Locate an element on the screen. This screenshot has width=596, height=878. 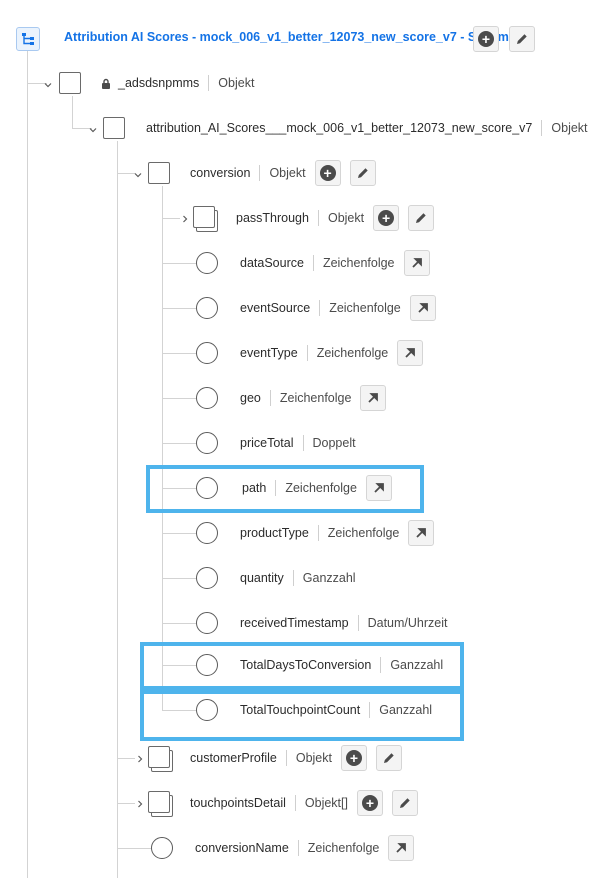
node-name: eventSource is located at coordinates (275, 308).